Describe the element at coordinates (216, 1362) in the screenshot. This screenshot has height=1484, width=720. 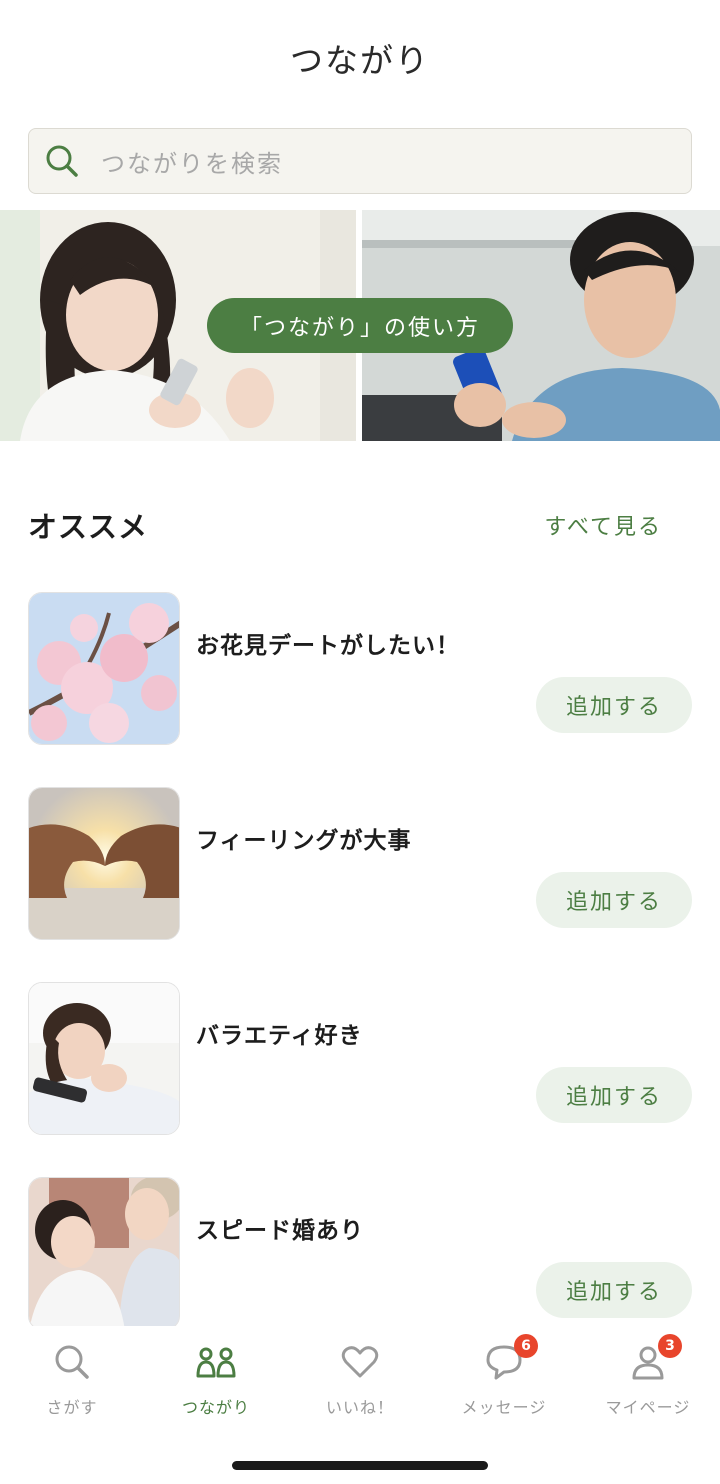
I see `people-icon` at that location.